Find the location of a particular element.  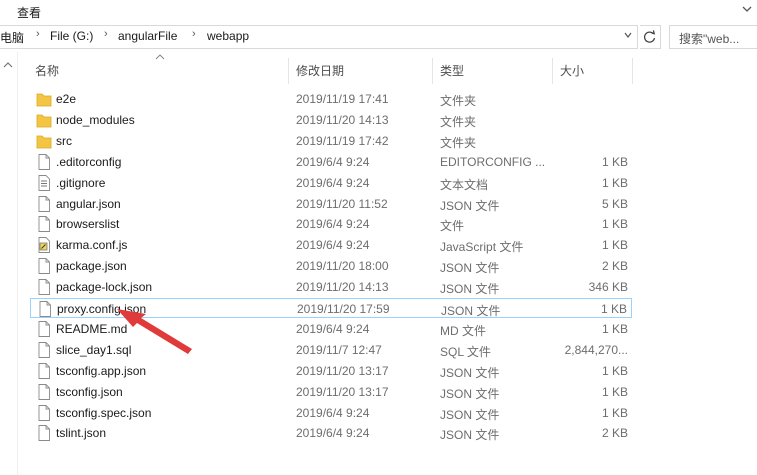

file-row: node_modules 2019/11/20 14:13 文件夹 is located at coordinates (331, 120).